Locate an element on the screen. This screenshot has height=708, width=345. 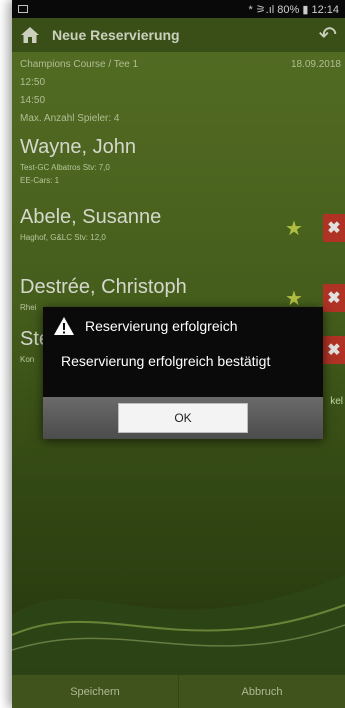
obscured-edge-text: kel is located at coordinates (336, 401).